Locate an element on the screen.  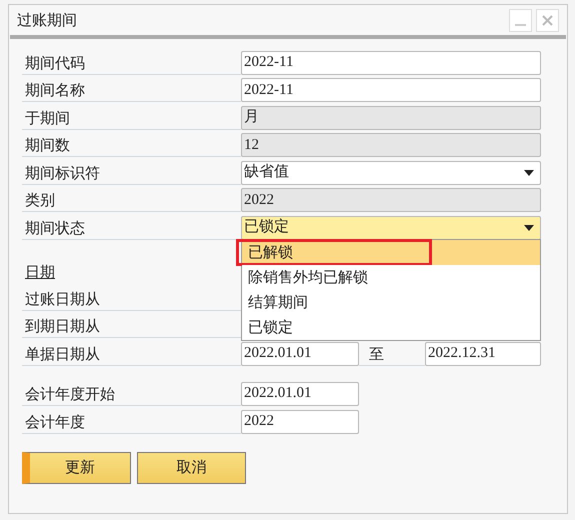
field-label: 于期间 is located at coordinates (47, 118).